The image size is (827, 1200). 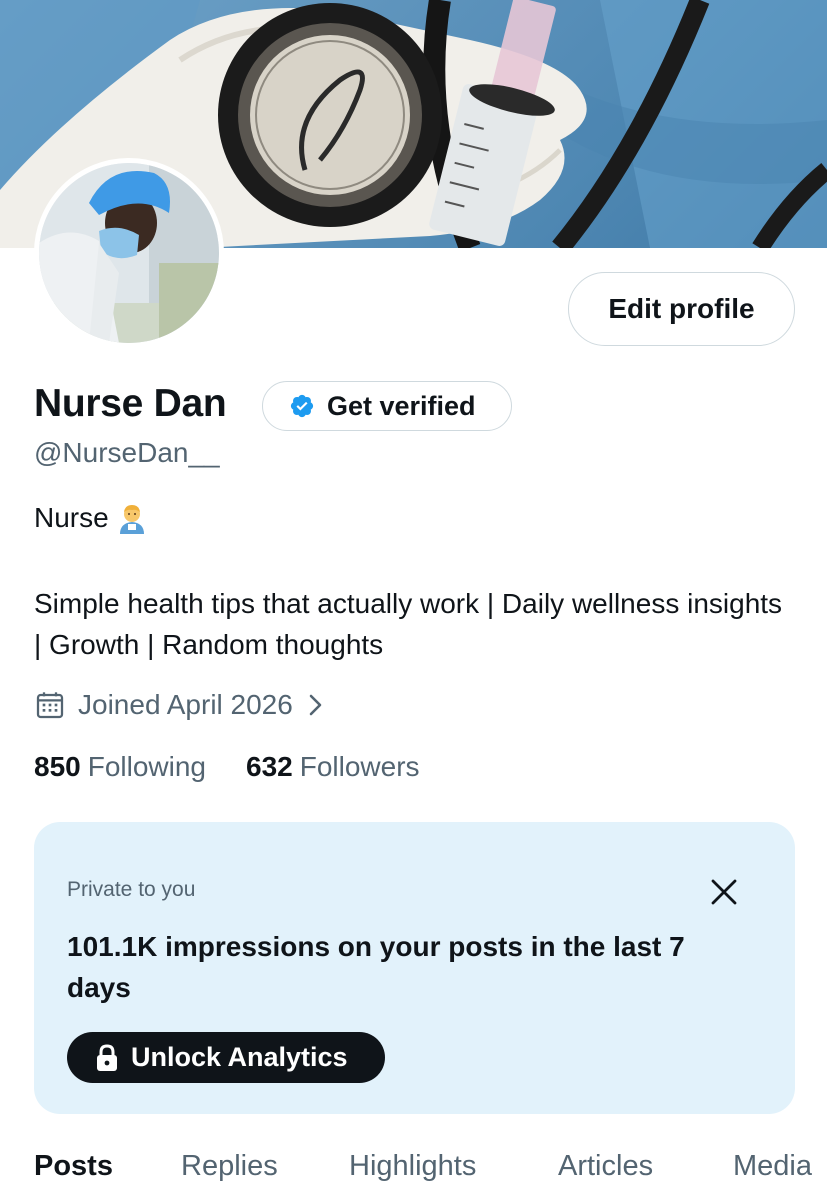 I want to click on avatar-image, so click(x=129, y=253).